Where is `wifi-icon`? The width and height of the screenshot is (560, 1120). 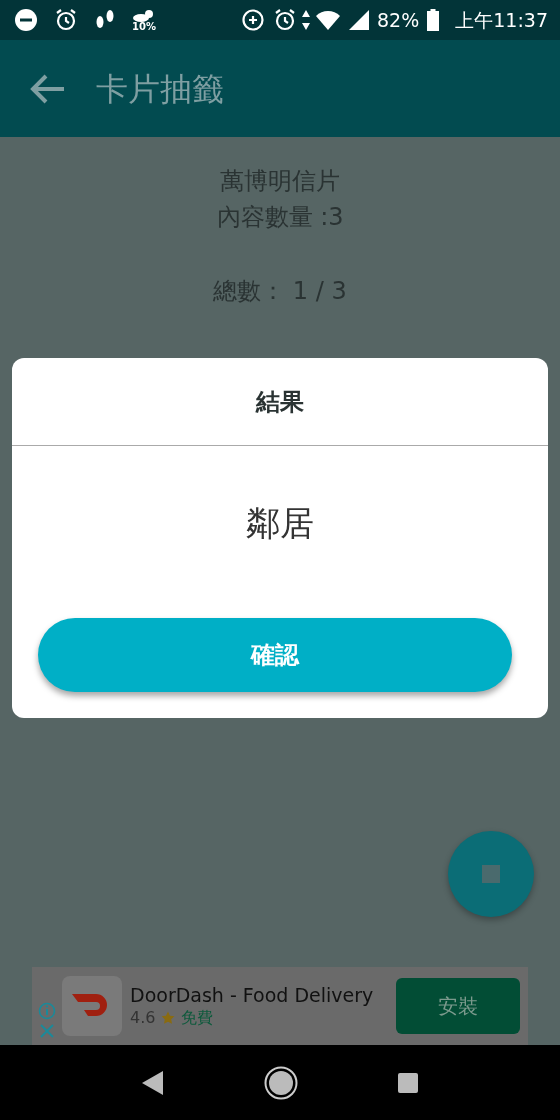
wifi-icon is located at coordinates (328, 20).